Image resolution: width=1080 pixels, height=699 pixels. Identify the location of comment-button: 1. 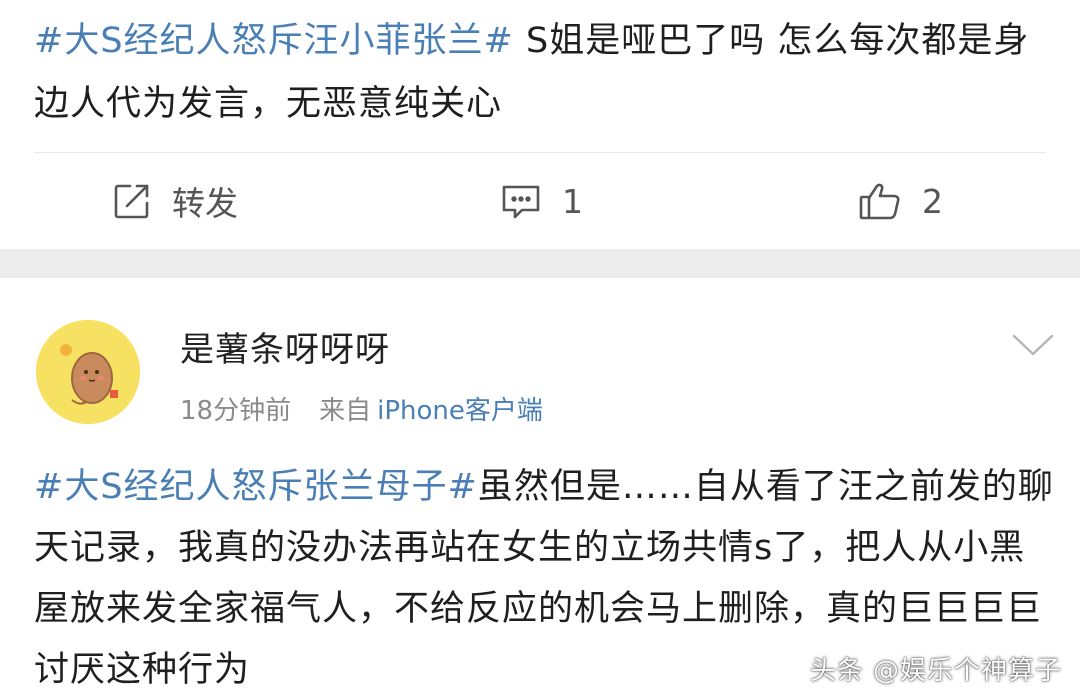
(541, 201).